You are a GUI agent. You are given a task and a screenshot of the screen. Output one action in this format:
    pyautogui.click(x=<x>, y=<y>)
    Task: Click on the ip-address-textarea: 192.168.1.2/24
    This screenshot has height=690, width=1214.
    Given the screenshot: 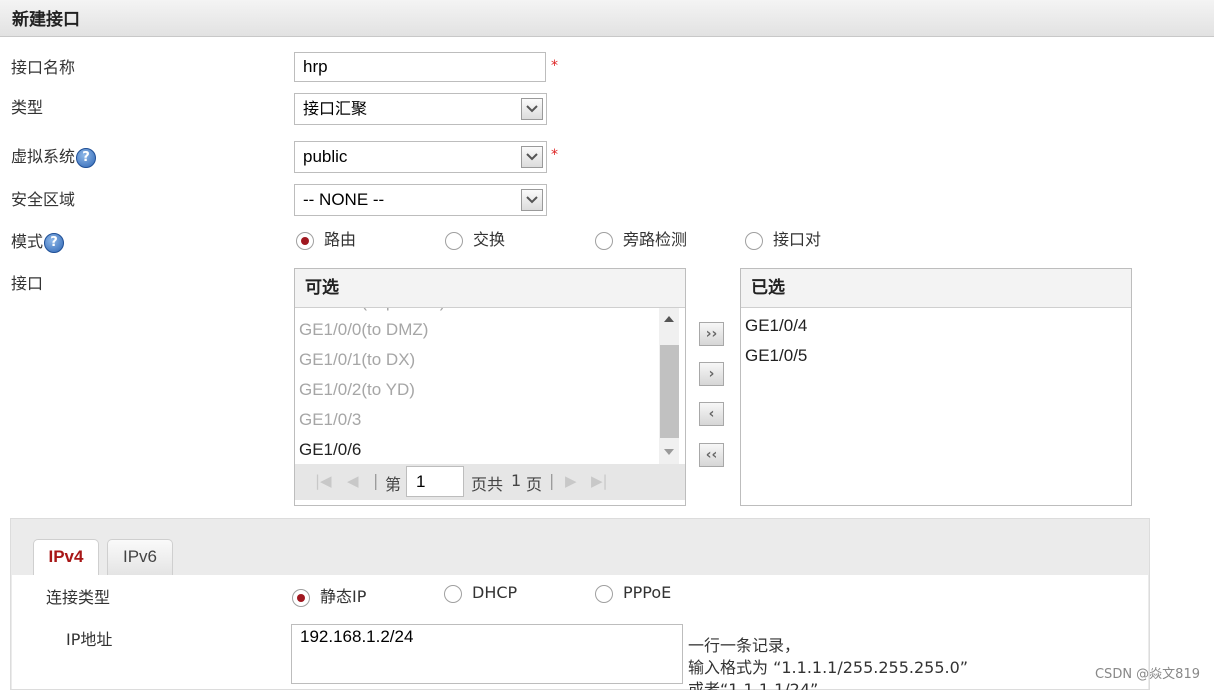 What is the action you would take?
    pyautogui.click(x=487, y=654)
    